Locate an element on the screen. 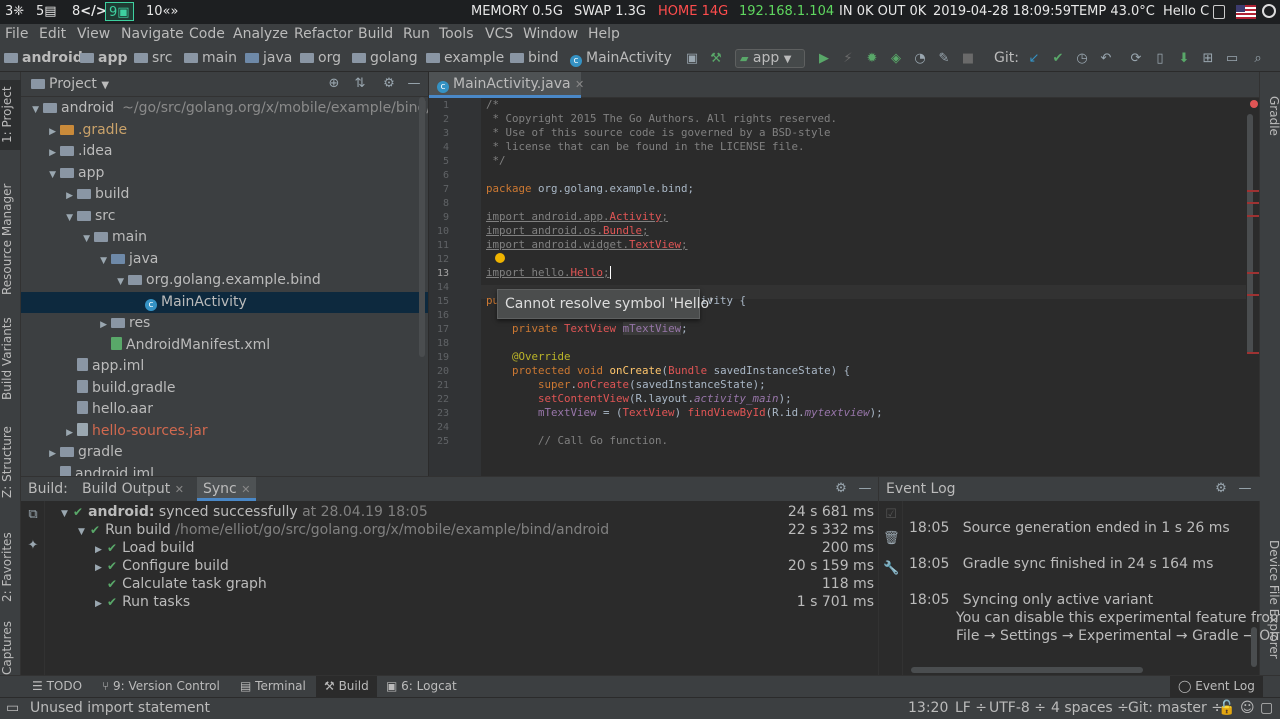 The width and height of the screenshot is (1280, 719). coverage-icon: ◈ is located at coordinates (896, 59).